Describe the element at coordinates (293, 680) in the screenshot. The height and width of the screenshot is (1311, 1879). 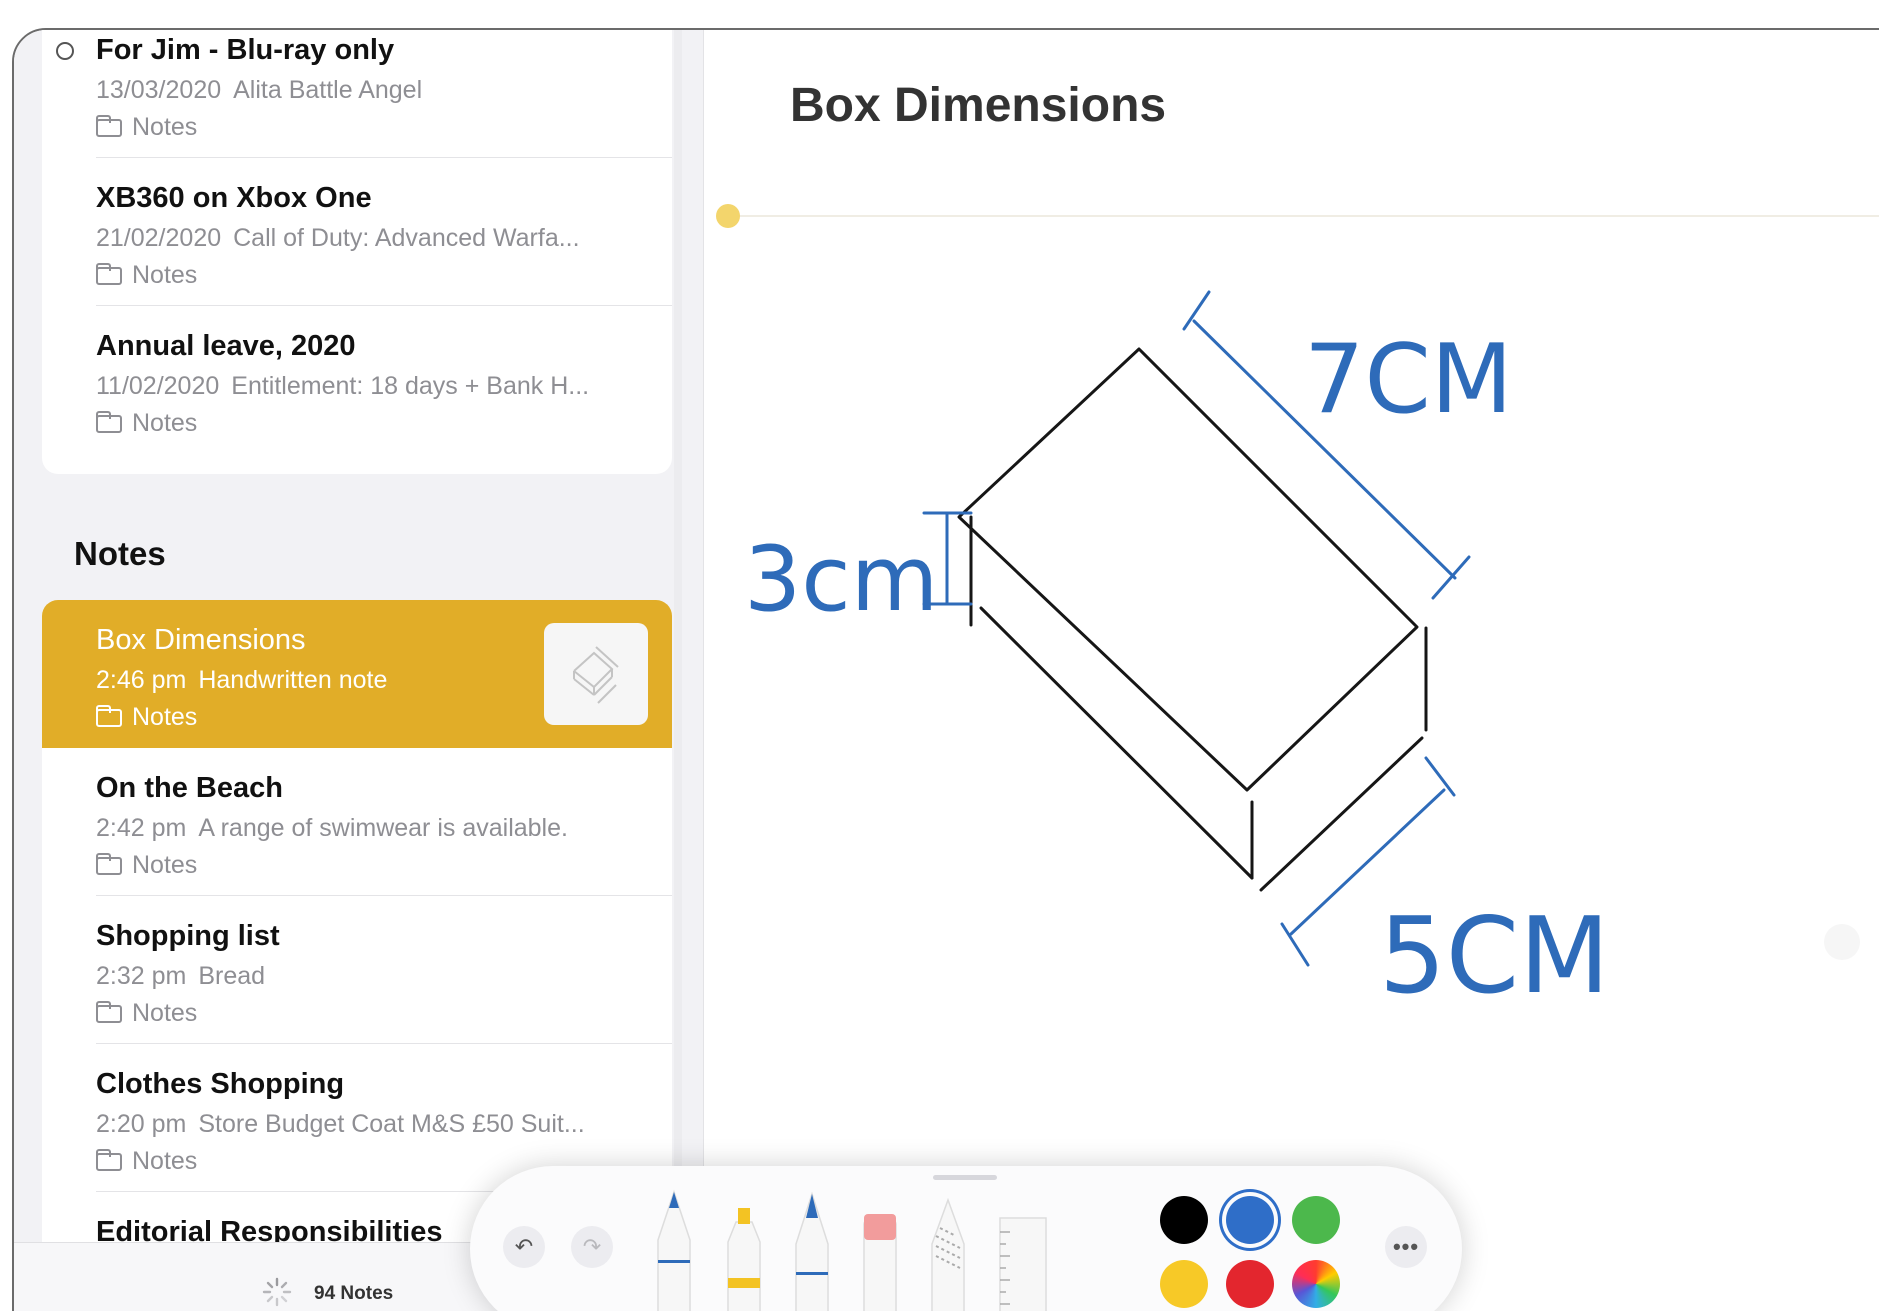
I see `note-preview: Handwritten note` at that location.